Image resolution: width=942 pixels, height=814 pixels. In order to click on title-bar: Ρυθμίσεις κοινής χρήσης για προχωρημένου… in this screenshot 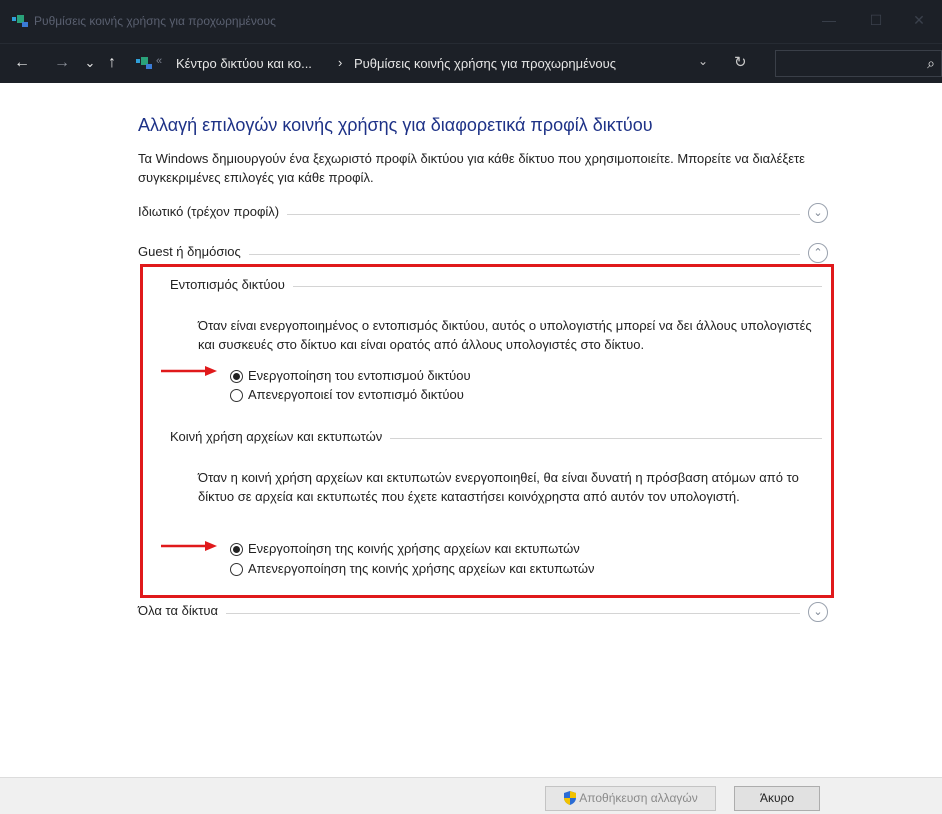, I will do `click(471, 21)`.